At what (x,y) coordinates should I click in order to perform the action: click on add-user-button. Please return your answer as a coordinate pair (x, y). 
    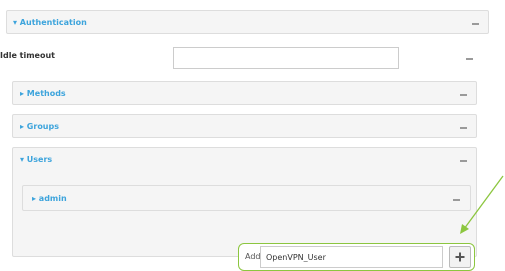
    Looking at the image, I should click on (460, 257).